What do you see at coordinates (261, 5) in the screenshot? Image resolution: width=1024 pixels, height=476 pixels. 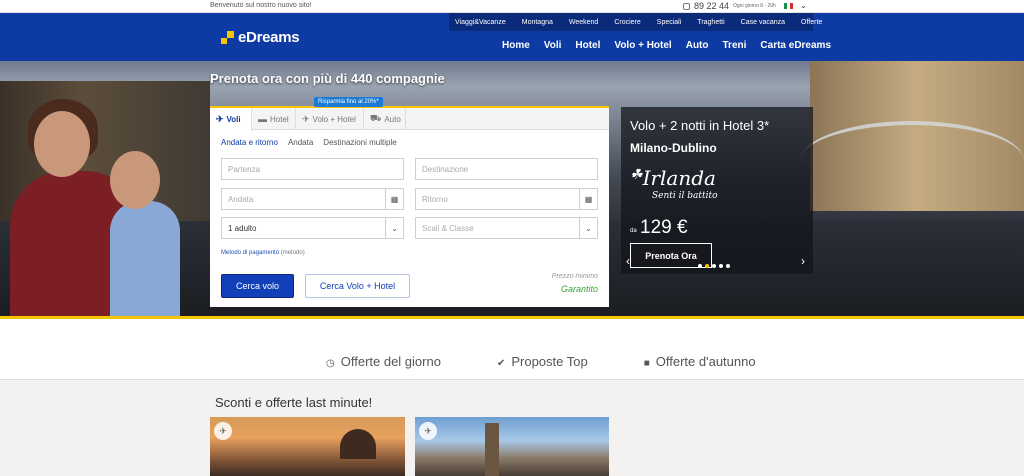 I see `welcome-text: Benvenuto sul nostro nuovo sito!` at bounding box center [261, 5].